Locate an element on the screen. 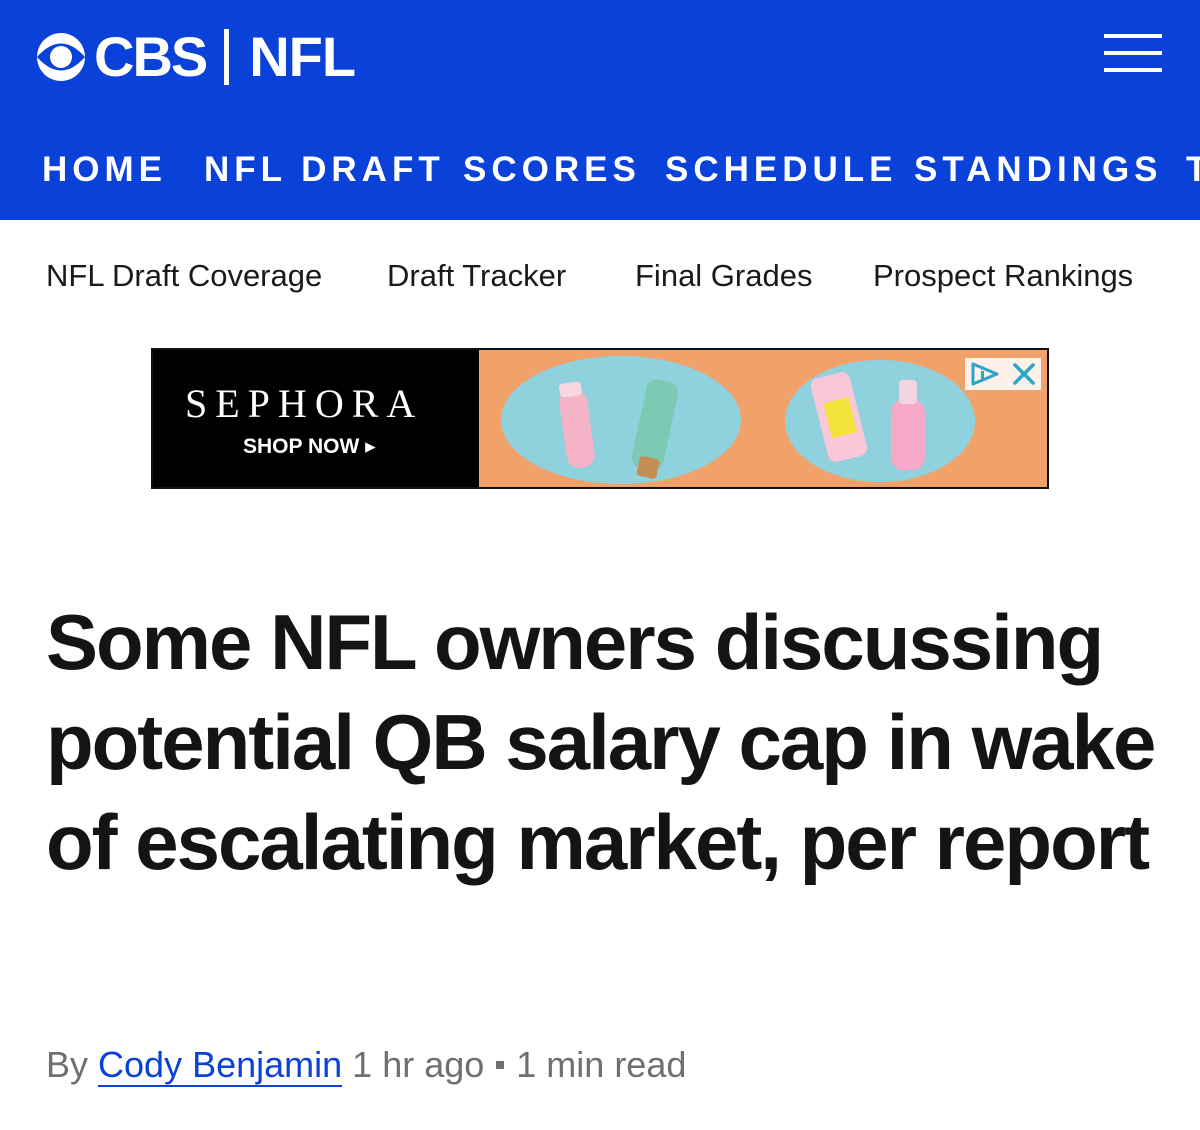 The height and width of the screenshot is (1130, 1200). sub-nav-draft-coverage: NFL Draft Coverage is located at coordinates (184, 276).